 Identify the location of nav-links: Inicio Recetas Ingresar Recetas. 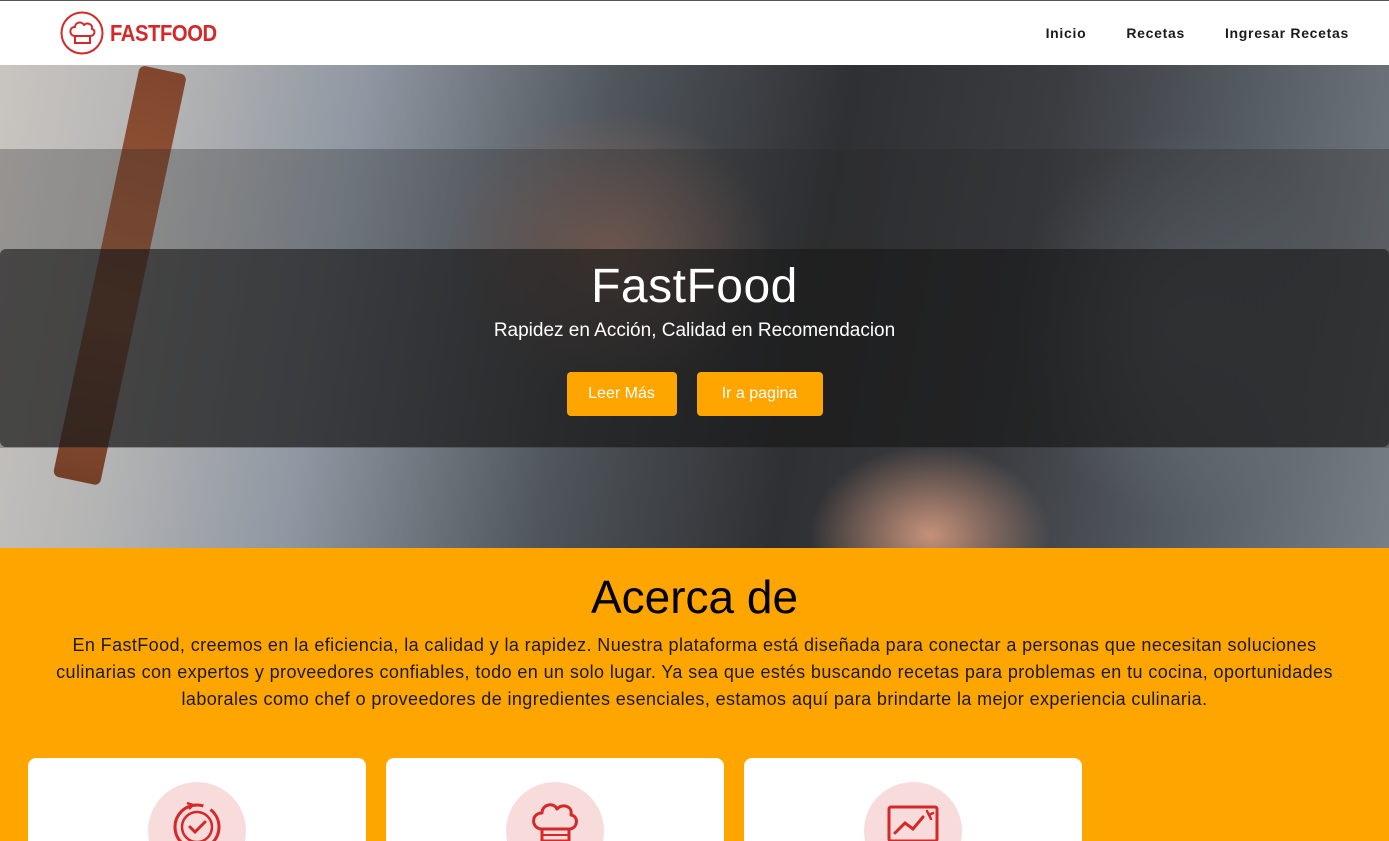
(1197, 33).